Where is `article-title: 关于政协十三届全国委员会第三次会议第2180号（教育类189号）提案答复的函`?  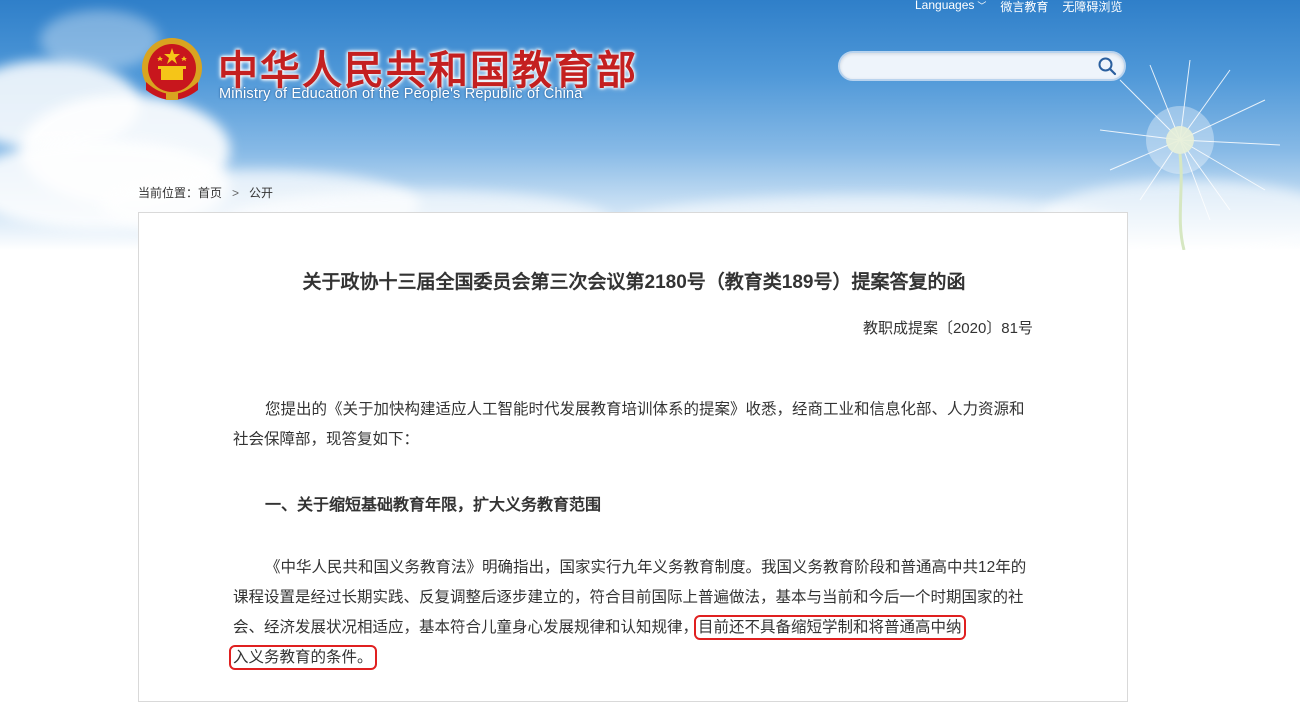 article-title: 关于政协十三届全国委员会第三次会议第2180号（教育类189号）提案答复的函 is located at coordinates (634, 282).